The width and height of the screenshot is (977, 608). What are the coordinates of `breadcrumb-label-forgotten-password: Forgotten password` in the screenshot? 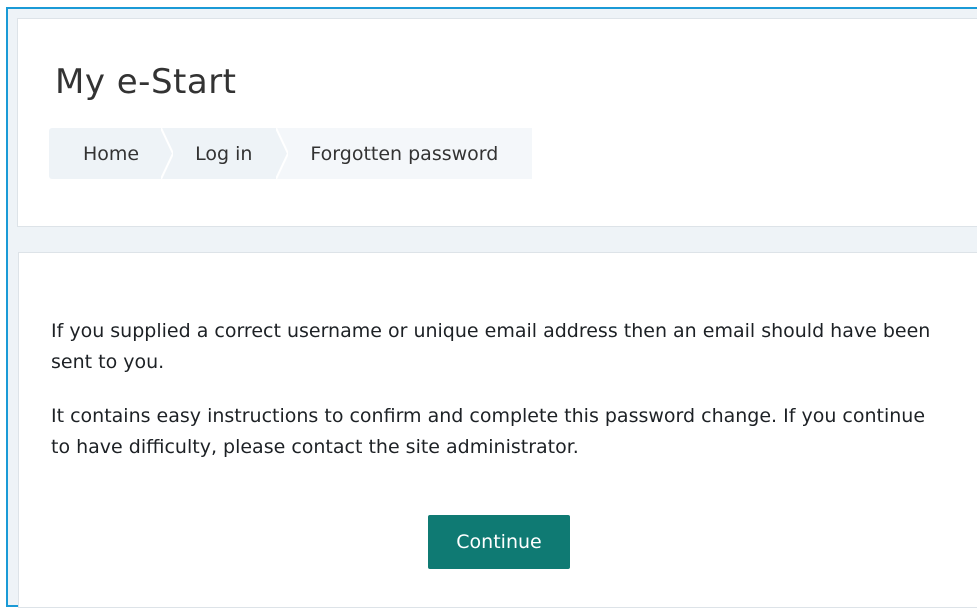 It's located at (404, 153).